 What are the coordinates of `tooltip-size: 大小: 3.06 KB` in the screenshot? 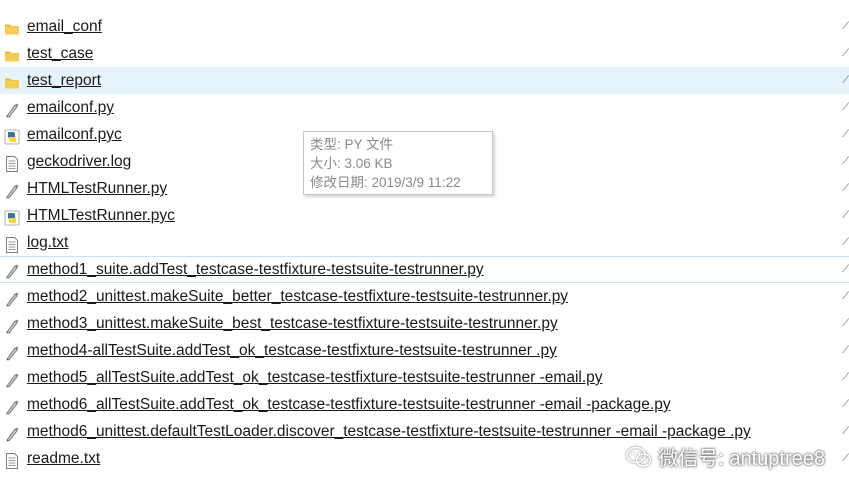 It's located at (351, 163).